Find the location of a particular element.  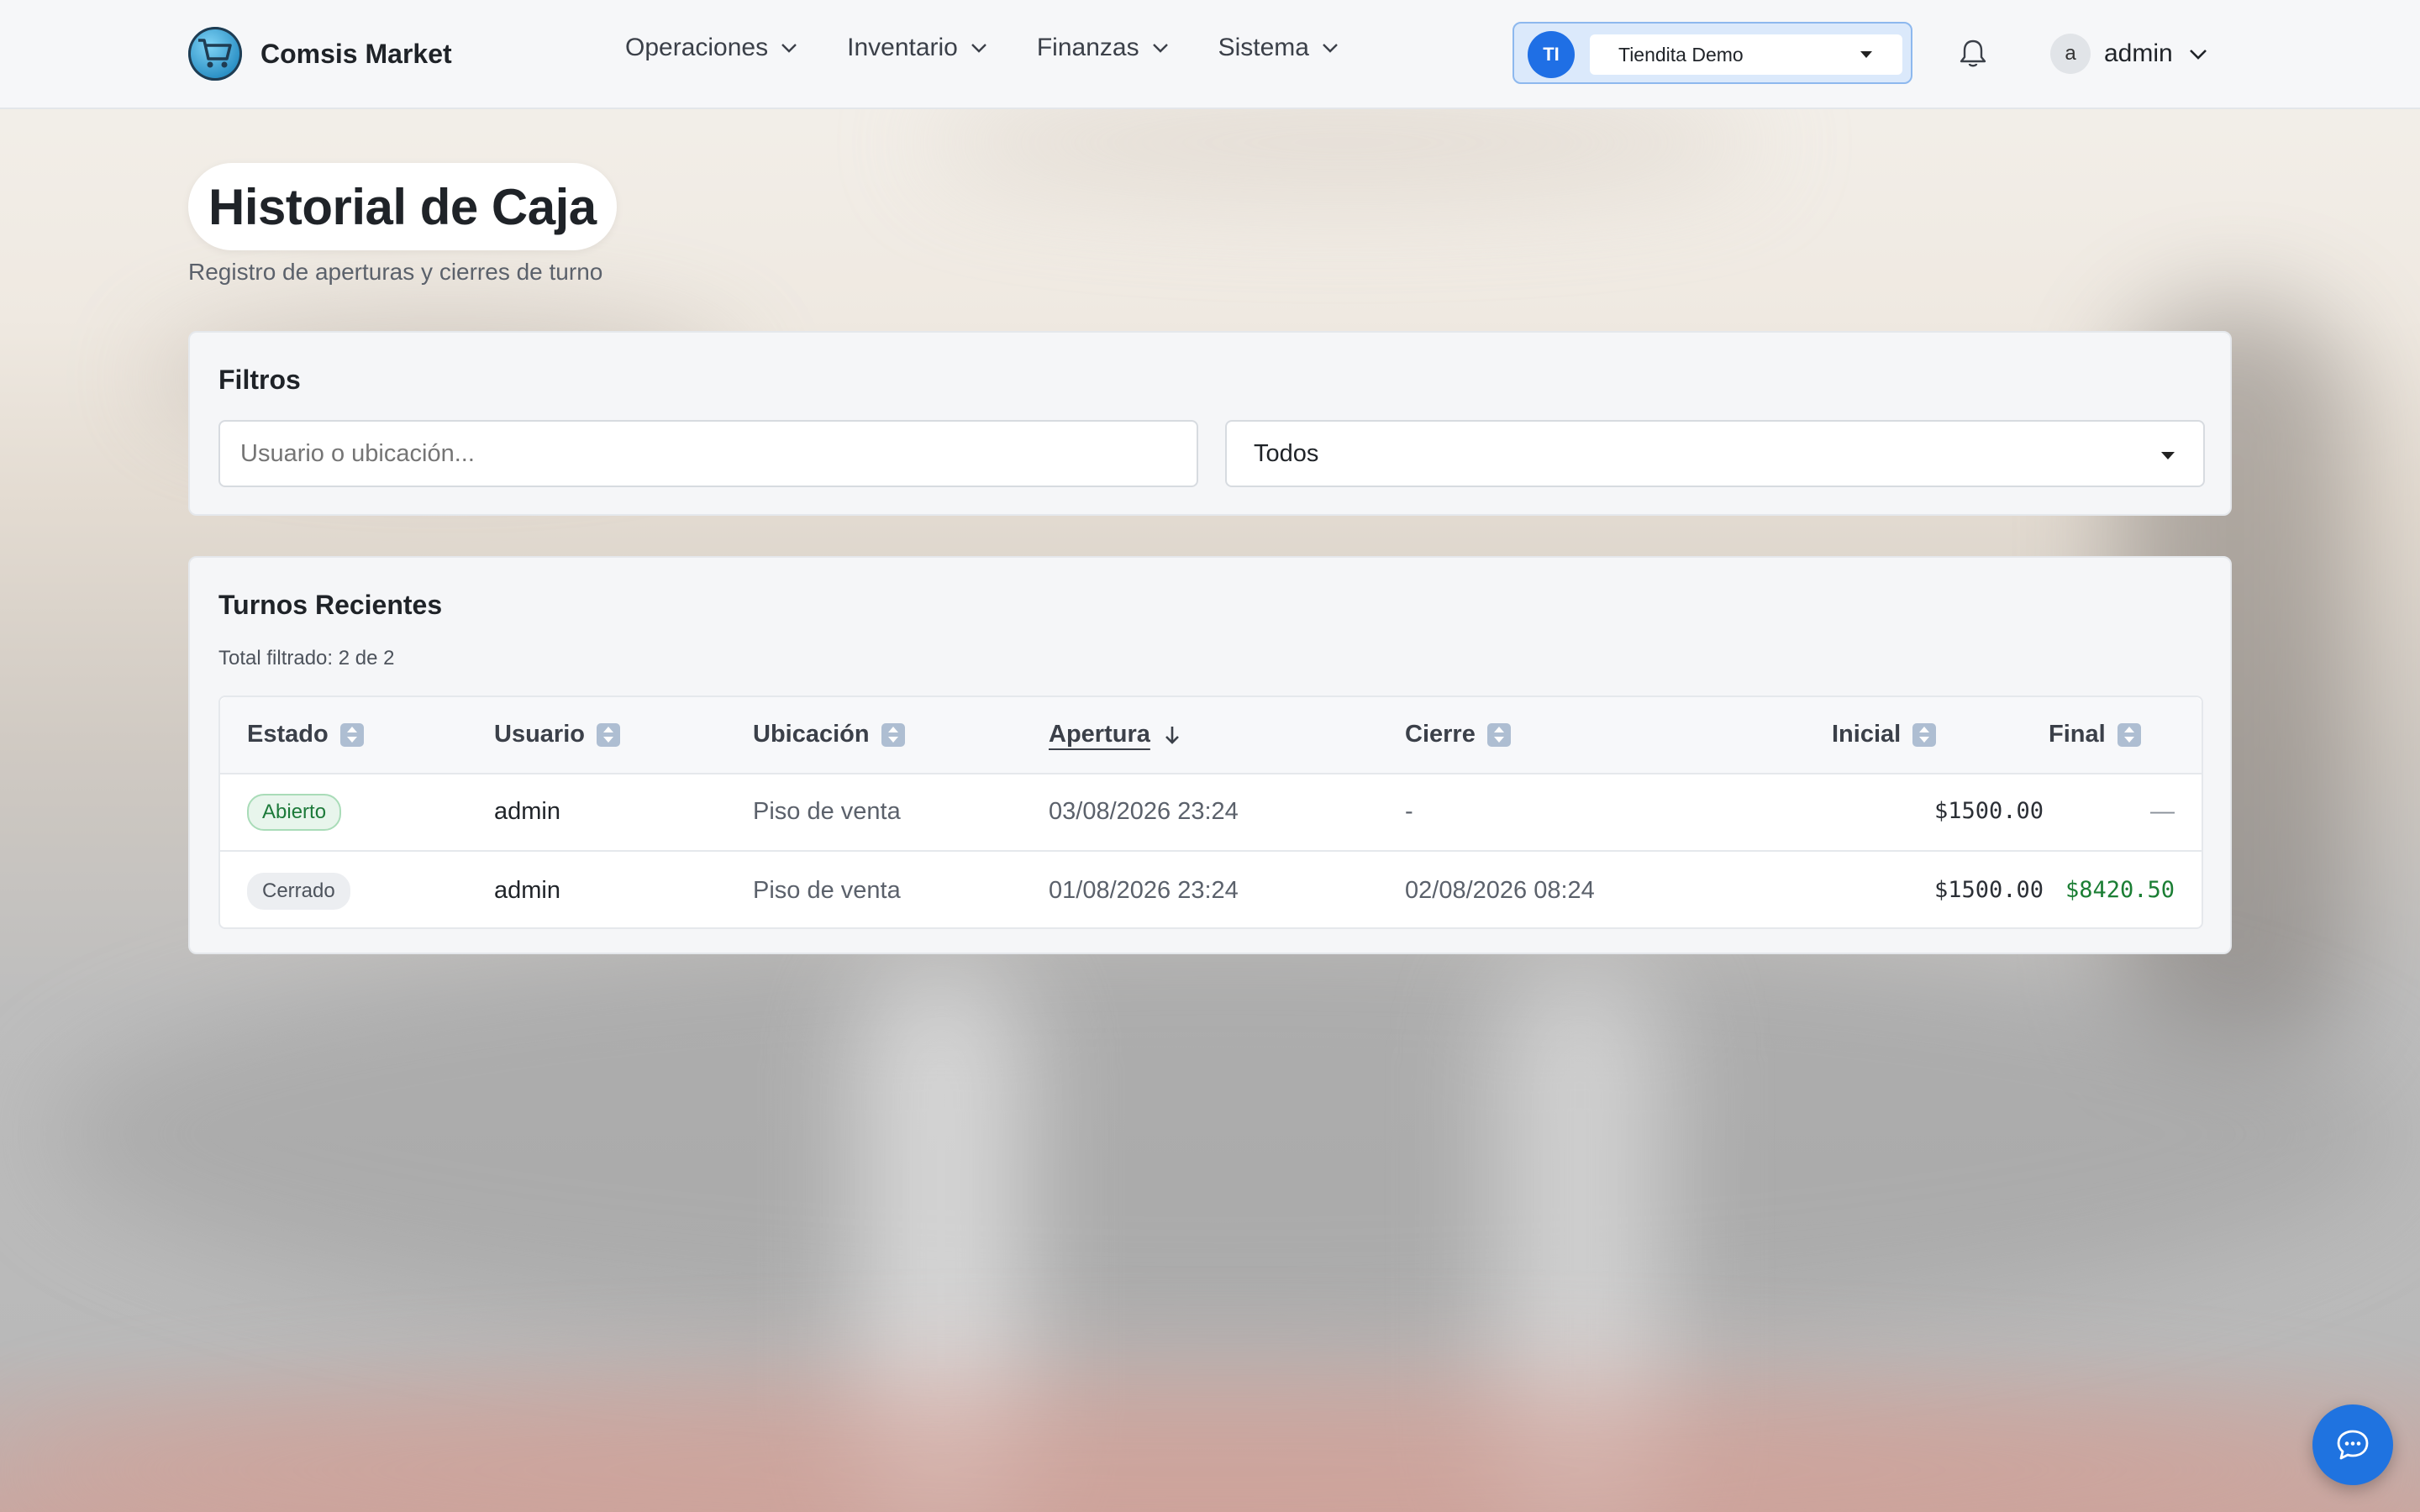

nav-item-sistema: Sistema is located at coordinates (1278, 48).